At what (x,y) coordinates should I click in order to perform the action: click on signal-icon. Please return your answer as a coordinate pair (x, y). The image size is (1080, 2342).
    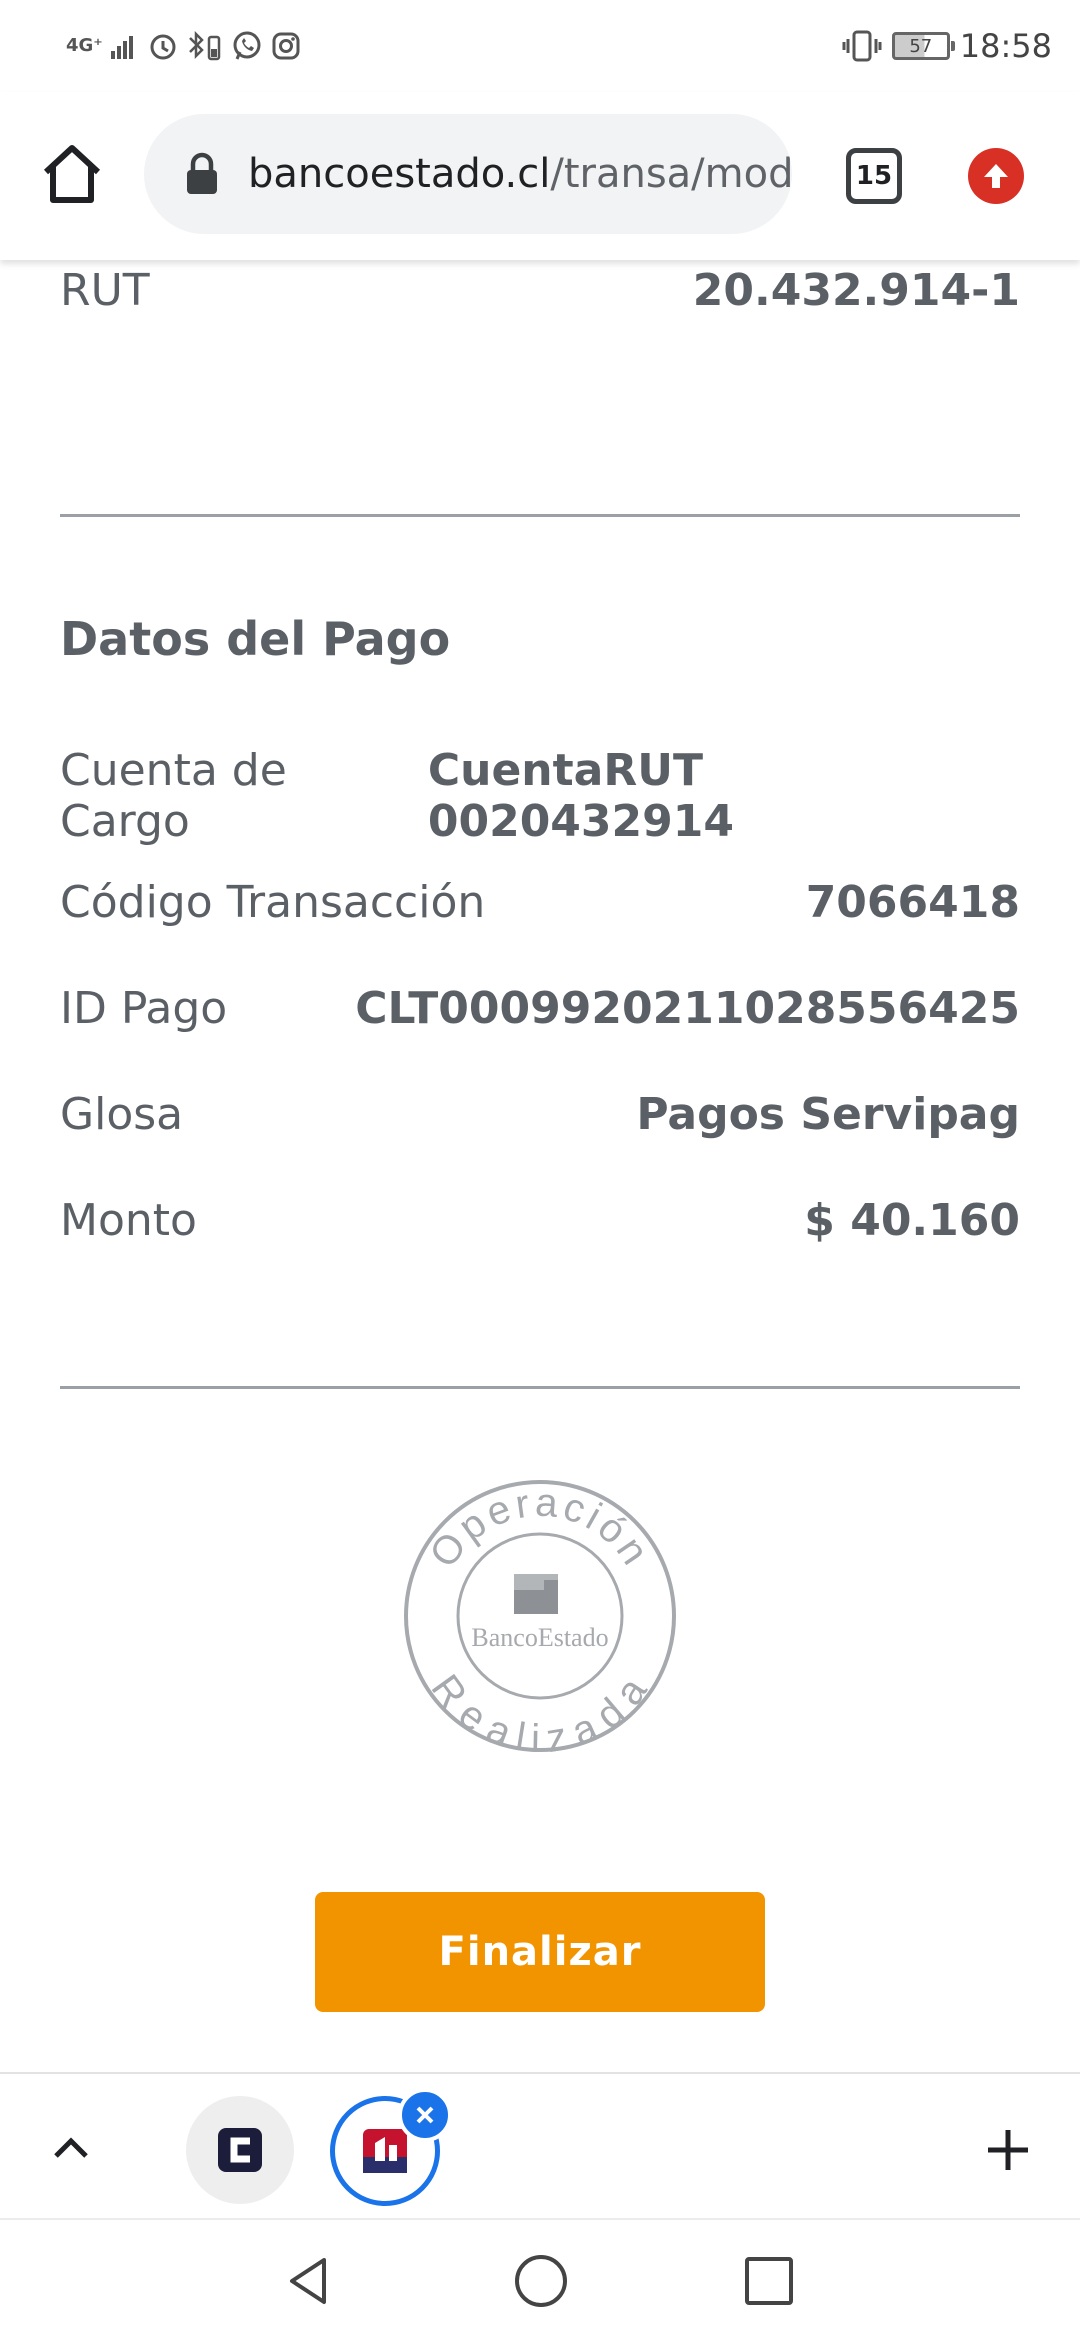
    Looking at the image, I should click on (121, 47).